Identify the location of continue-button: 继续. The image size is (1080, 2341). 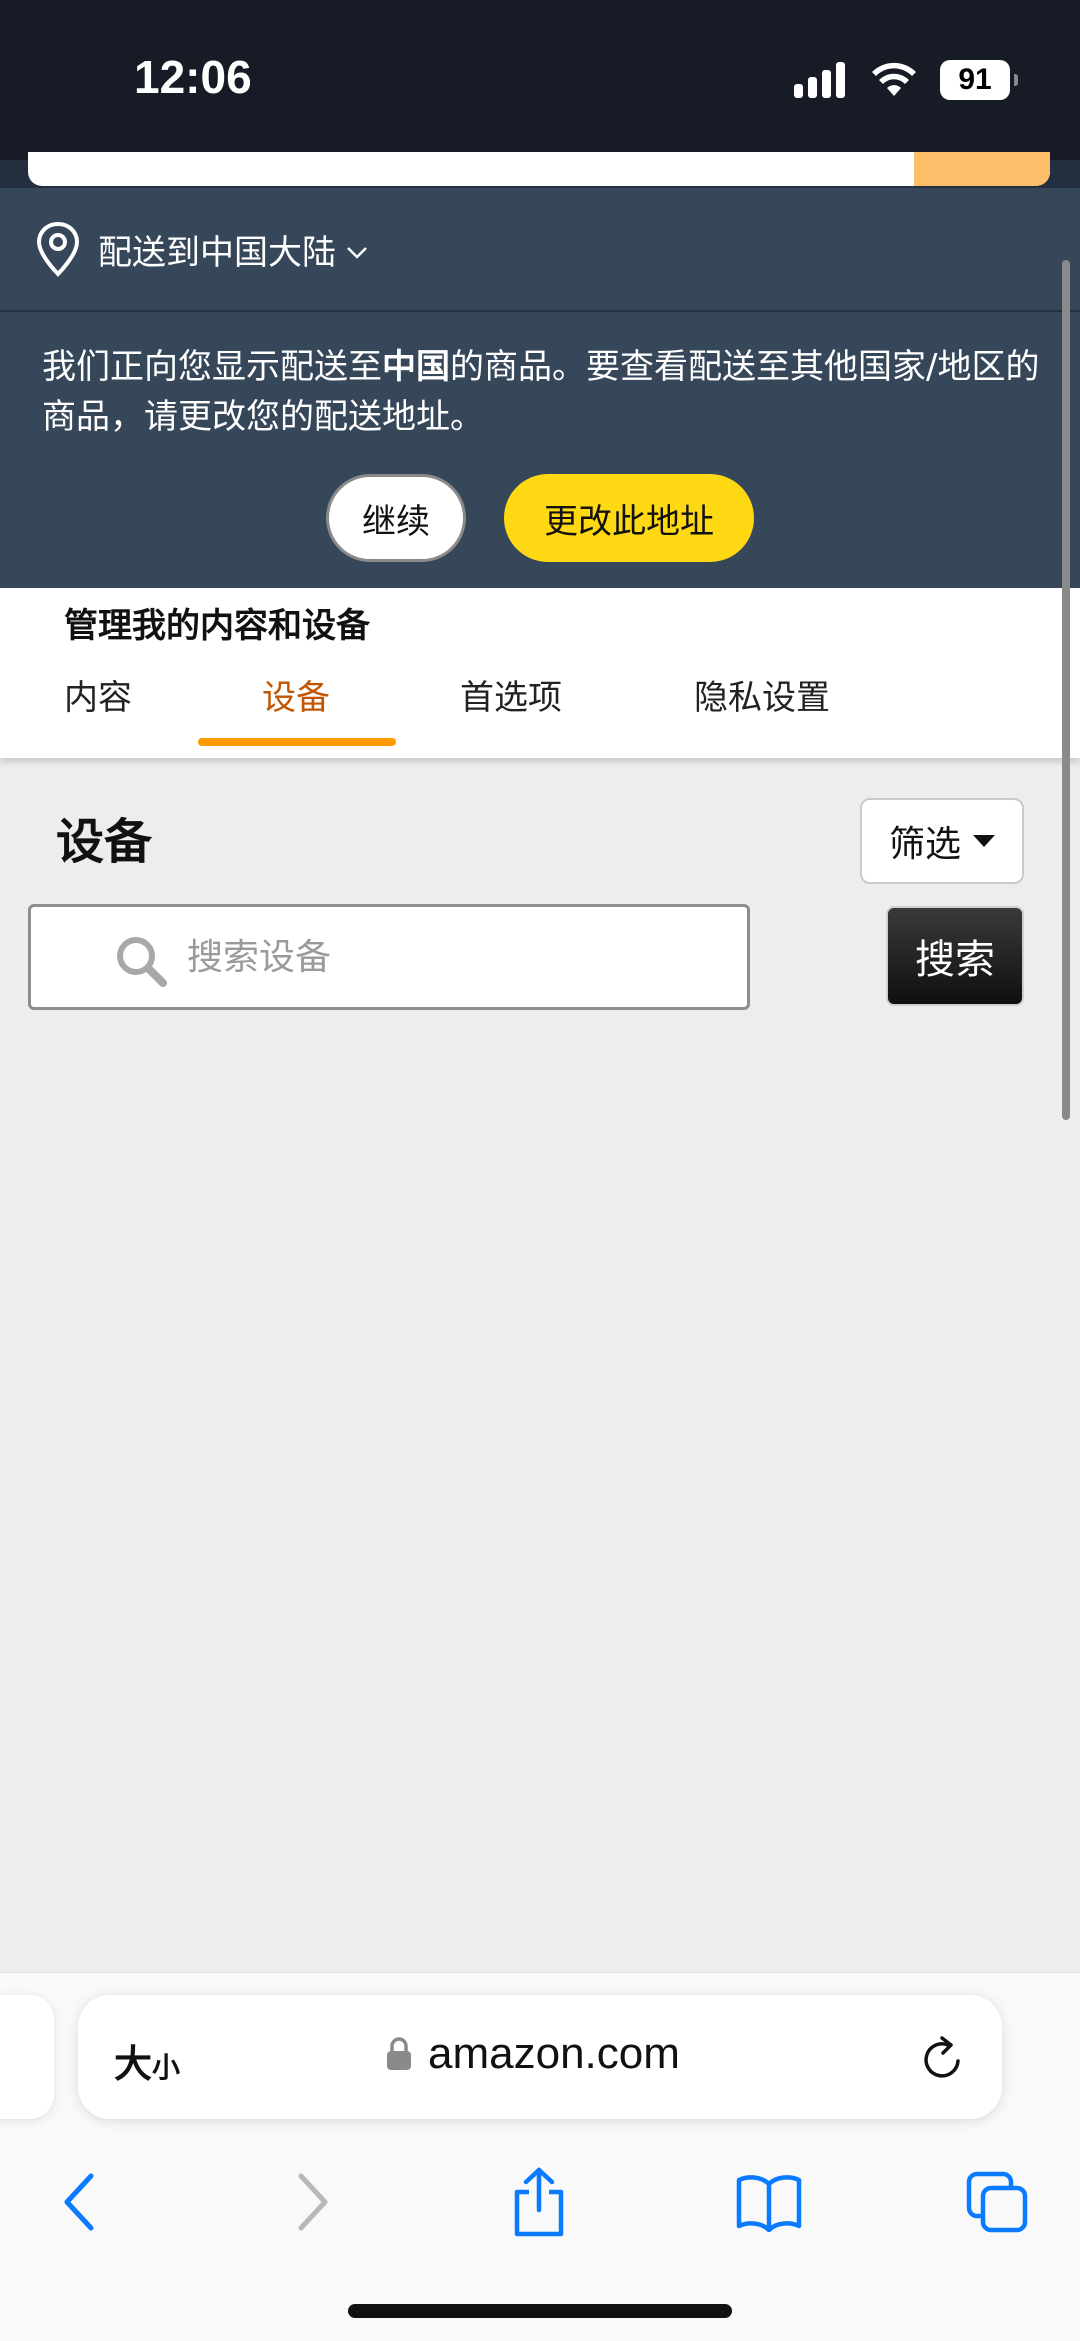
(396, 518).